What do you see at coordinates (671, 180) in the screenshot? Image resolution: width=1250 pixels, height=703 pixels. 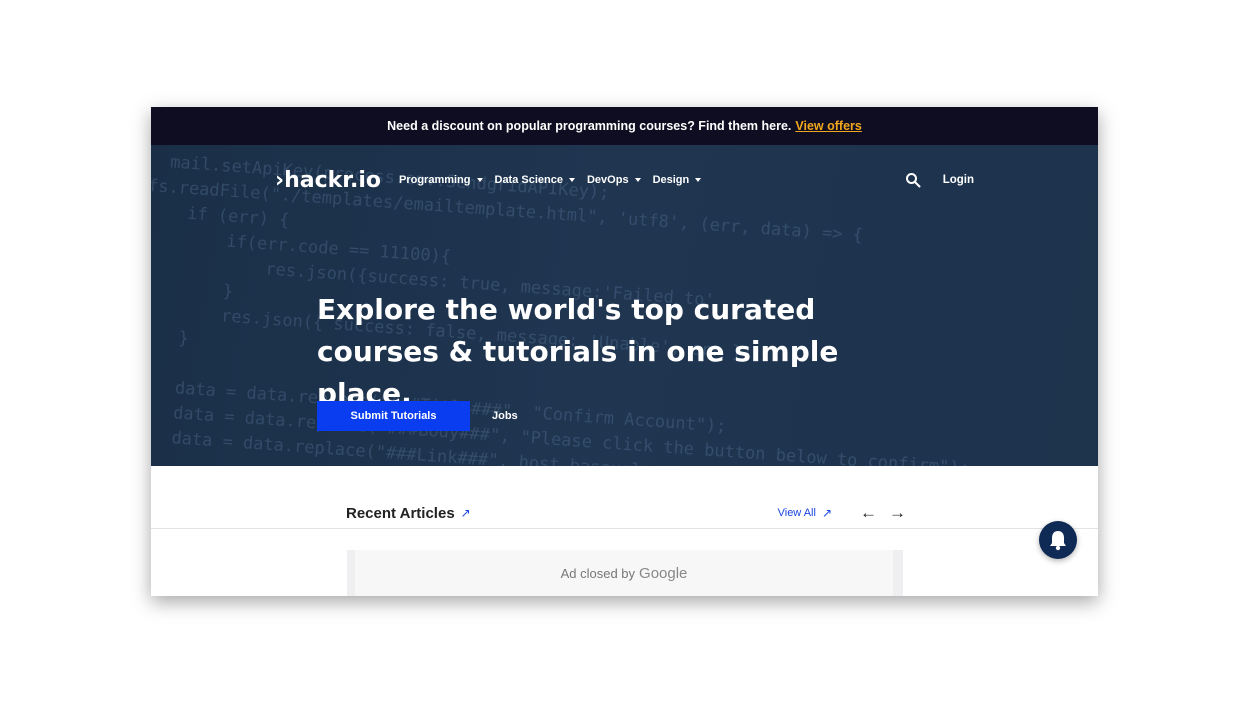 I see `menu-design-label: Design` at bounding box center [671, 180].